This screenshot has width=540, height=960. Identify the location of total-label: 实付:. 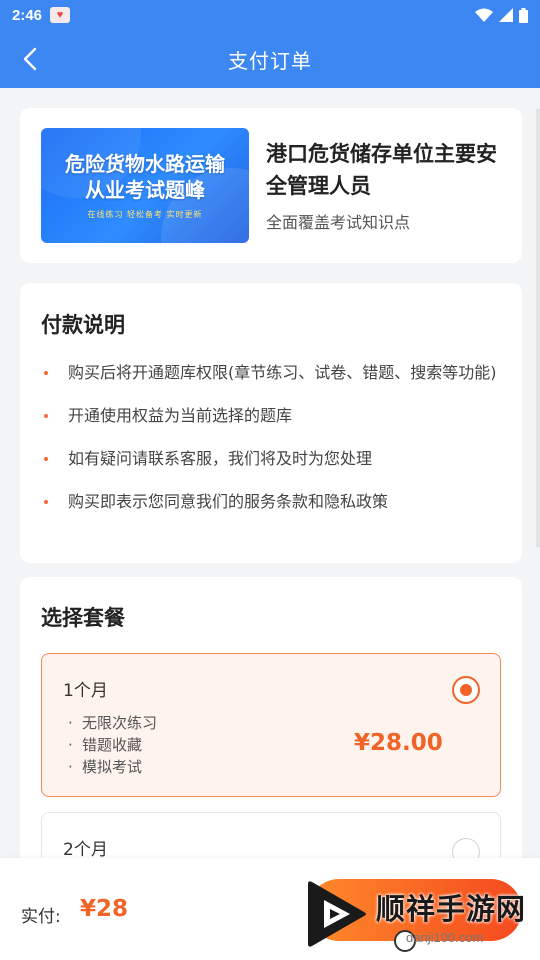
(41, 917).